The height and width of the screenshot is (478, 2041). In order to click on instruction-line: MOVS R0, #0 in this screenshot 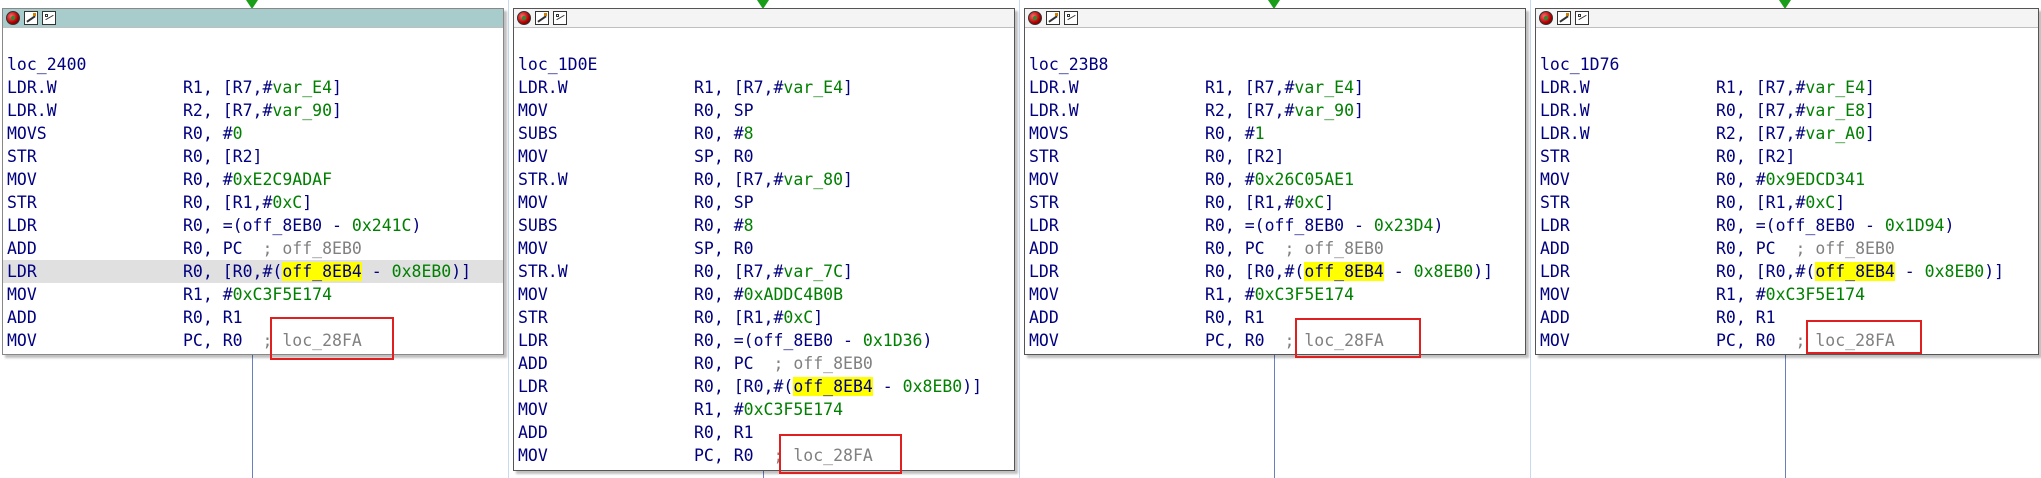, I will do `click(255, 133)`.